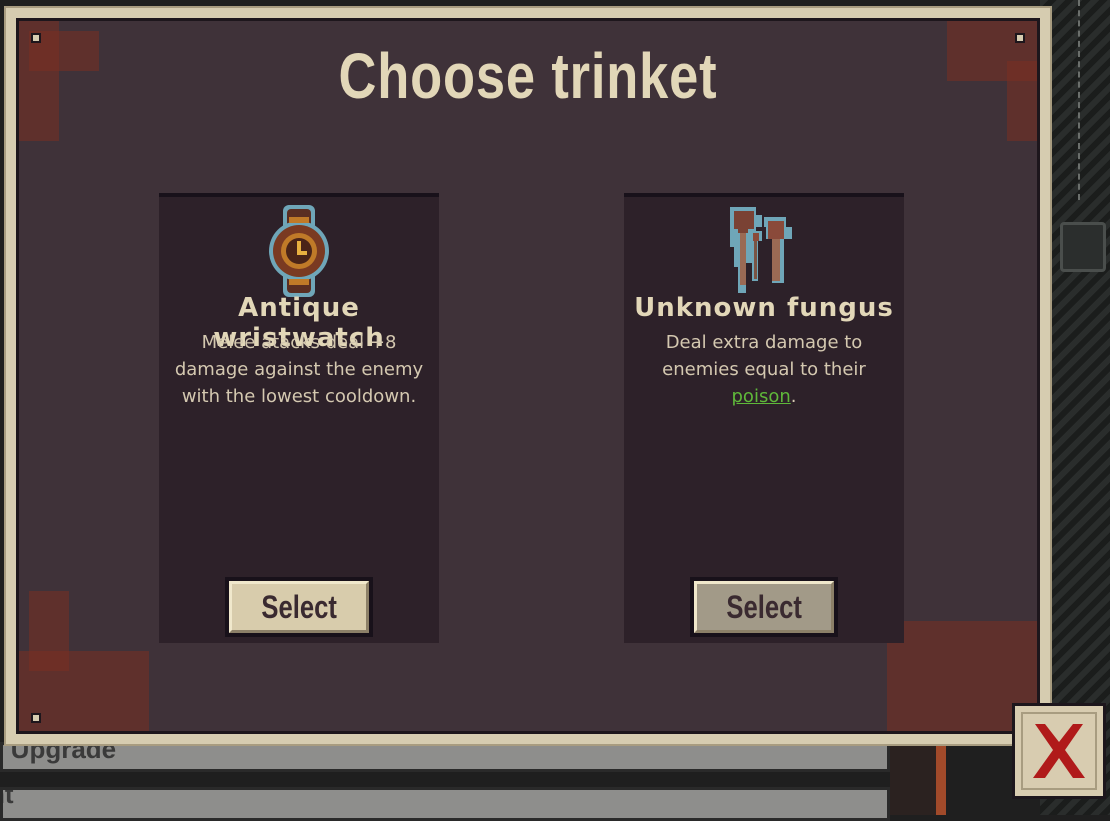 The image size is (1110, 821). Describe the element at coordinates (764, 342) in the screenshot. I see `description-line: Deal extra damage to` at that location.